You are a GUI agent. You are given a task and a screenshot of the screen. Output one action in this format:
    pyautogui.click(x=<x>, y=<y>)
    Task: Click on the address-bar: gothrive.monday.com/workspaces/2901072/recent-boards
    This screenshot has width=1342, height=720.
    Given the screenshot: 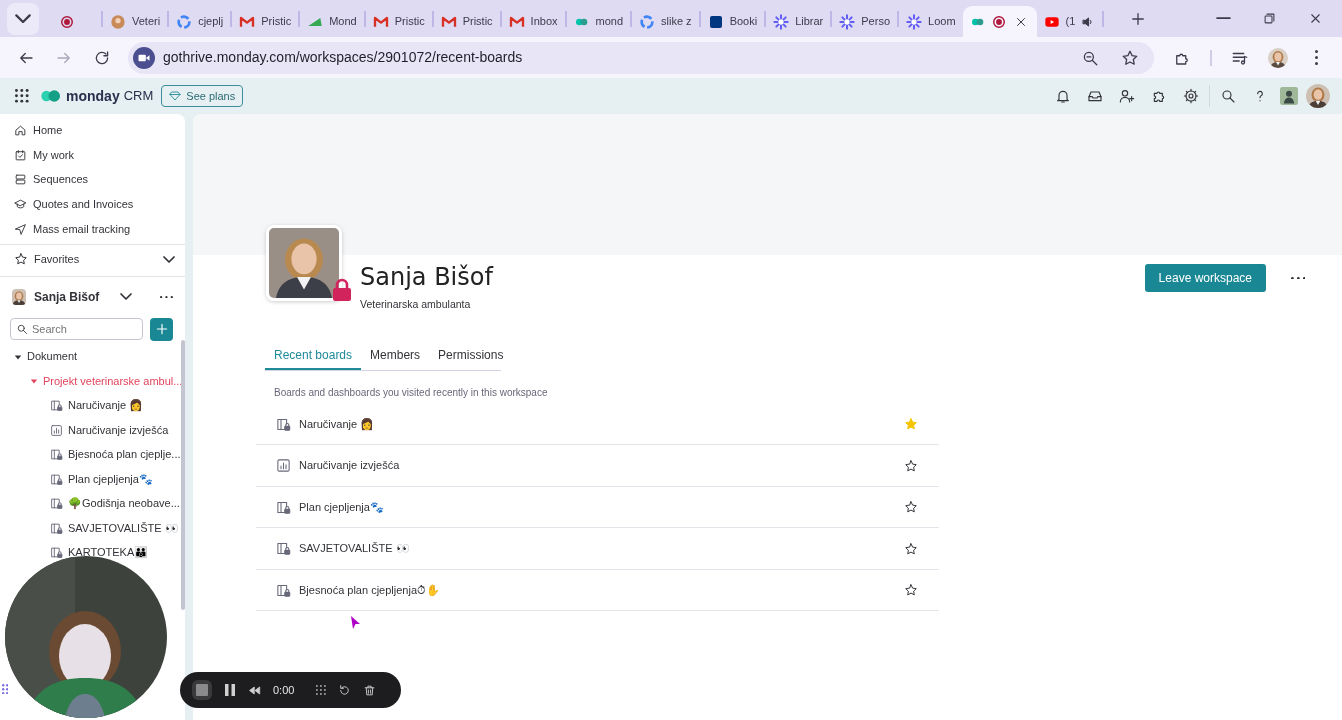 What is the action you would take?
    pyautogui.click(x=641, y=57)
    